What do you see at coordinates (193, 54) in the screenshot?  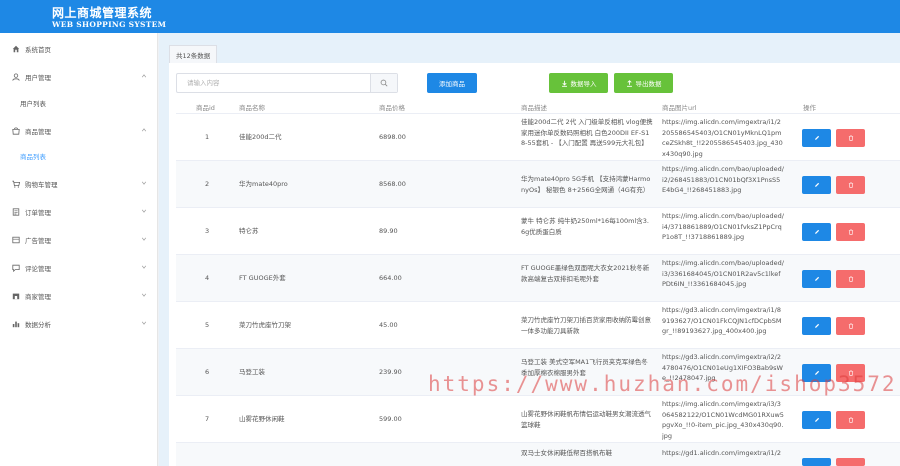 I see `tab-data-count: 共12条数据` at bounding box center [193, 54].